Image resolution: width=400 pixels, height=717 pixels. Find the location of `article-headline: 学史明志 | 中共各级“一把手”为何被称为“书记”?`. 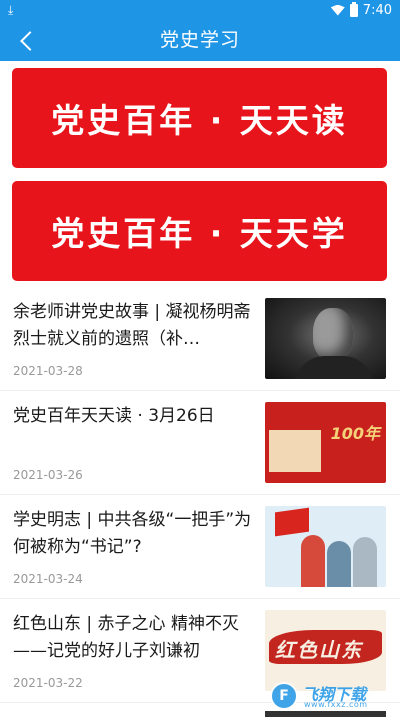

article-headline: 学史明志 | 中共各级“一把手”为何被称为“书记”? is located at coordinates (132, 533).